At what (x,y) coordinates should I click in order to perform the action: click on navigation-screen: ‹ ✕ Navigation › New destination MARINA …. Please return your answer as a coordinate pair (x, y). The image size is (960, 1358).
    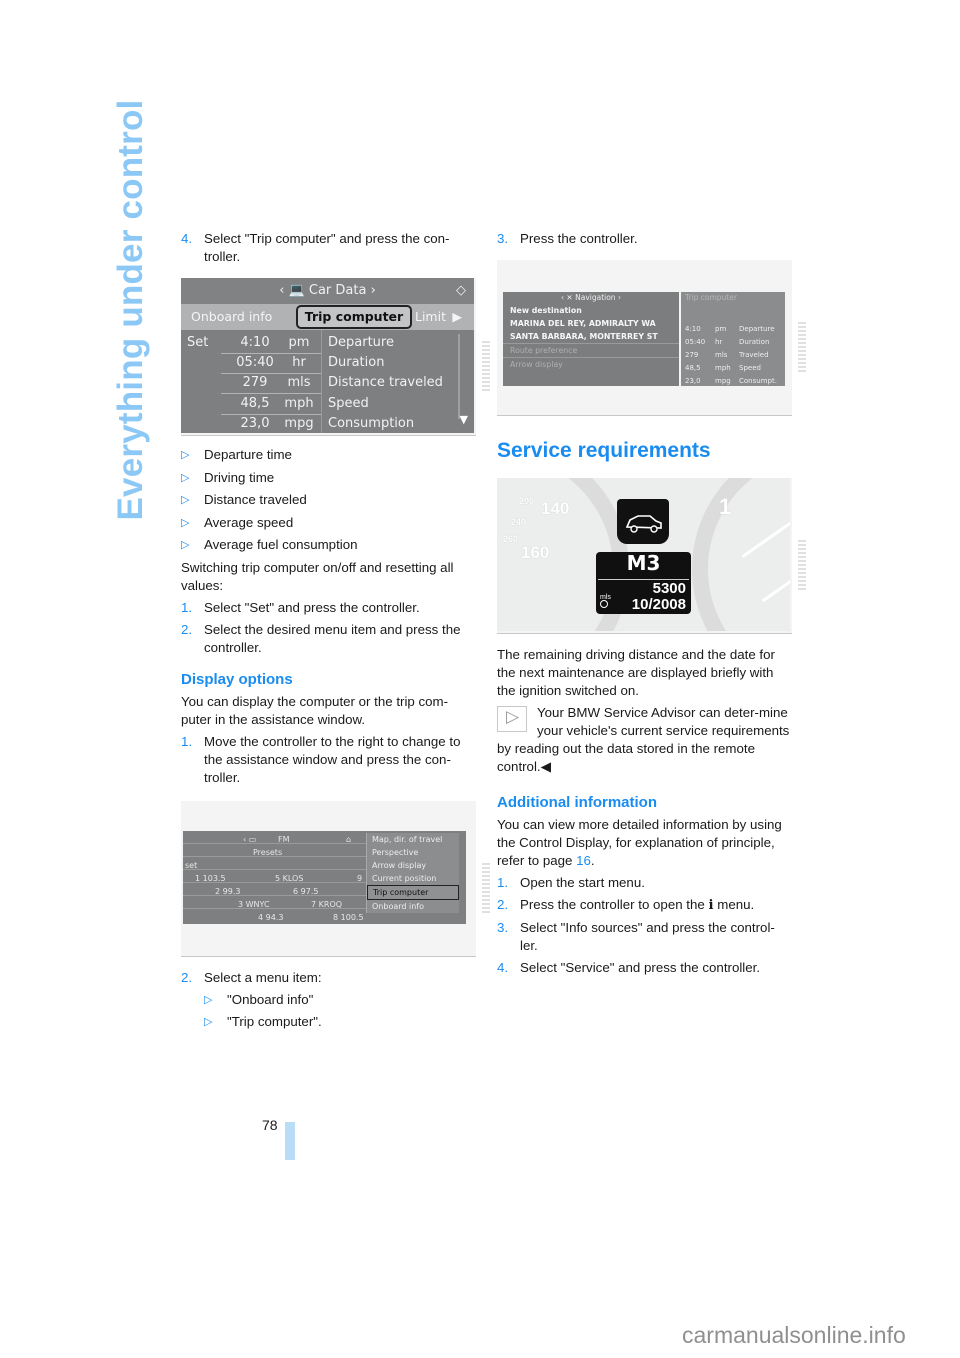
    Looking at the image, I should click on (644, 339).